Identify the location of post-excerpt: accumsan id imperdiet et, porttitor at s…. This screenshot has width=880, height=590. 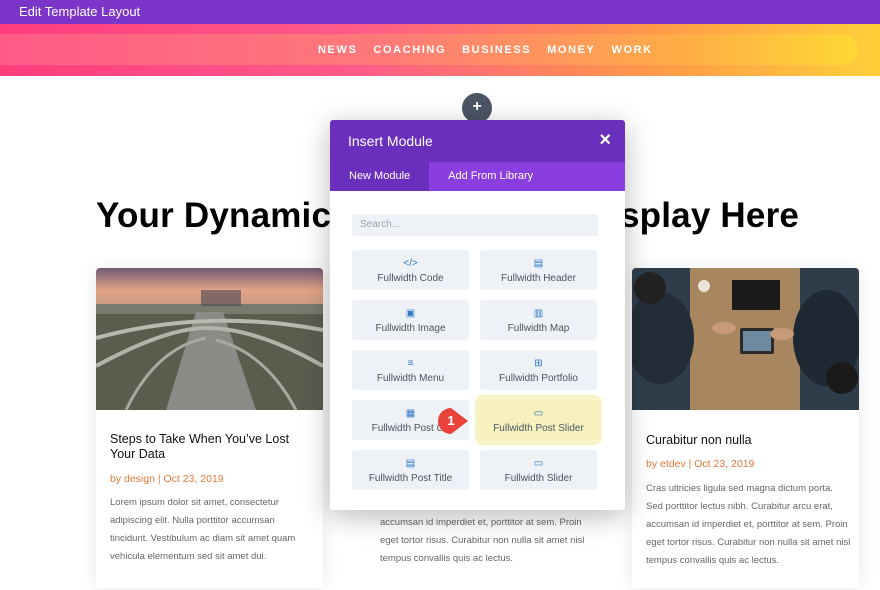
(482, 540).